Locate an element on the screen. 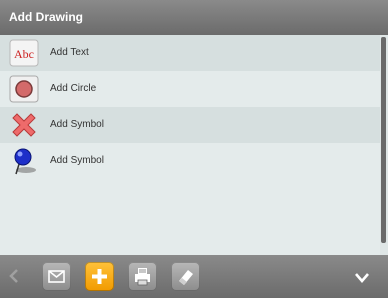 The width and height of the screenshot is (388, 298). plus-icon is located at coordinates (99, 276).